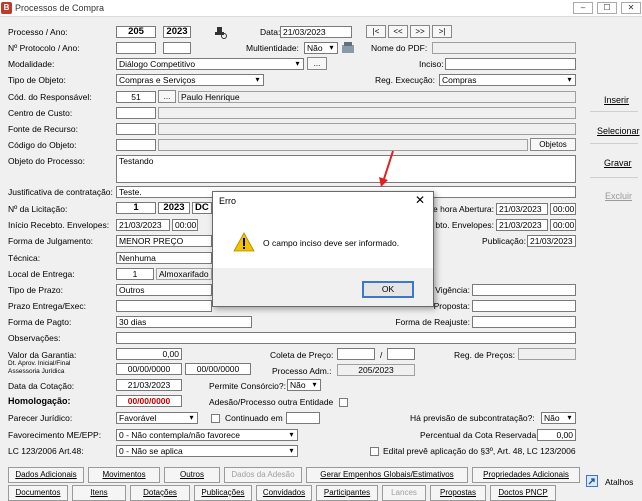 The width and height of the screenshot is (642, 501). I want to click on tipo-prazo-select: Outros, so click(164, 290).